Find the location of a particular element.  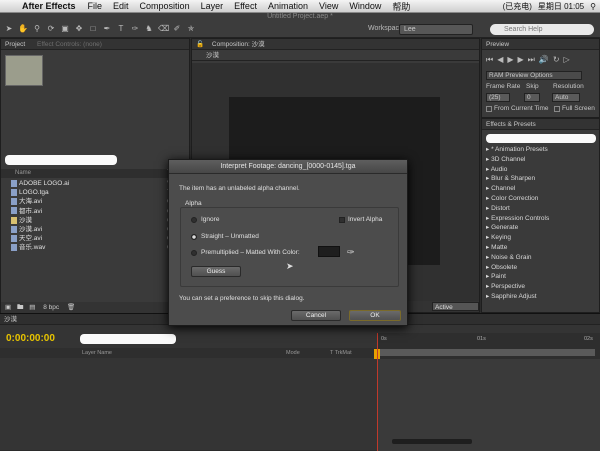

effect-category: ▸ Color Correction is located at coordinates (541, 199).